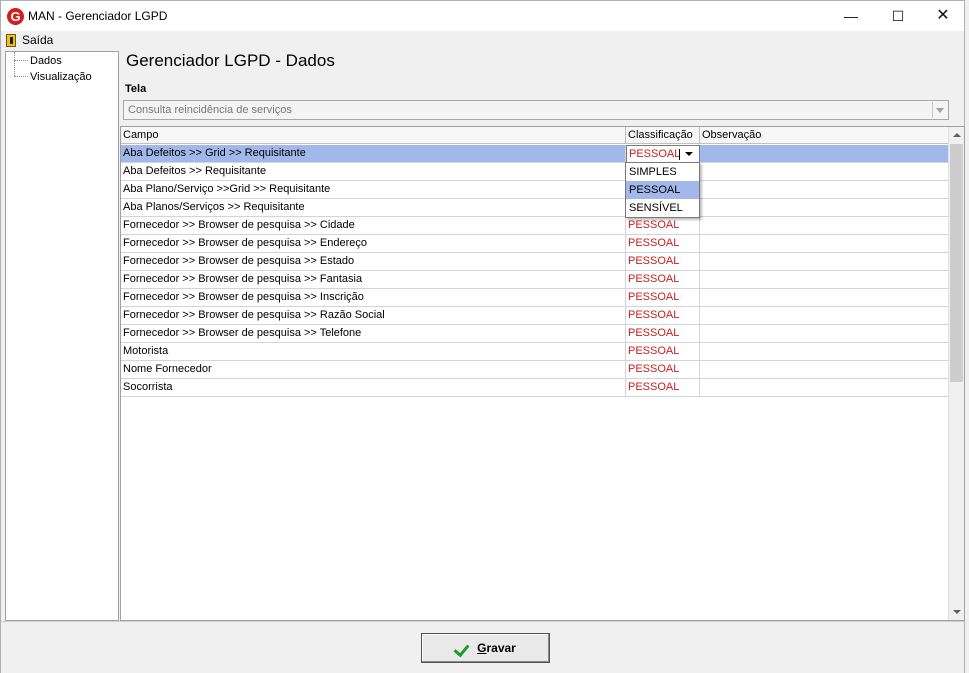 The image size is (969, 673). I want to click on tree-item-visualizacao: Visualização, so click(53, 76).